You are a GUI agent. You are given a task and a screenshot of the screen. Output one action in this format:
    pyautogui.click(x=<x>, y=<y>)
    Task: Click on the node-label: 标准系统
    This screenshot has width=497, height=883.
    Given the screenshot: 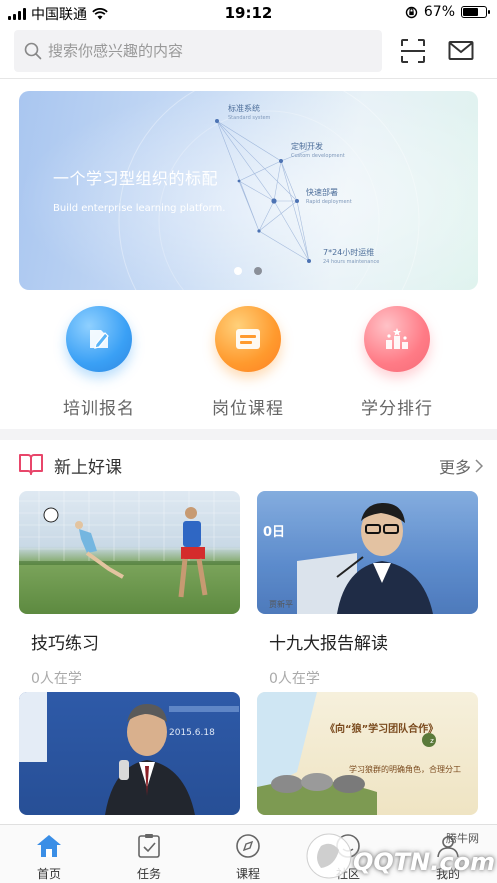 What is the action you would take?
    pyautogui.click(x=244, y=108)
    